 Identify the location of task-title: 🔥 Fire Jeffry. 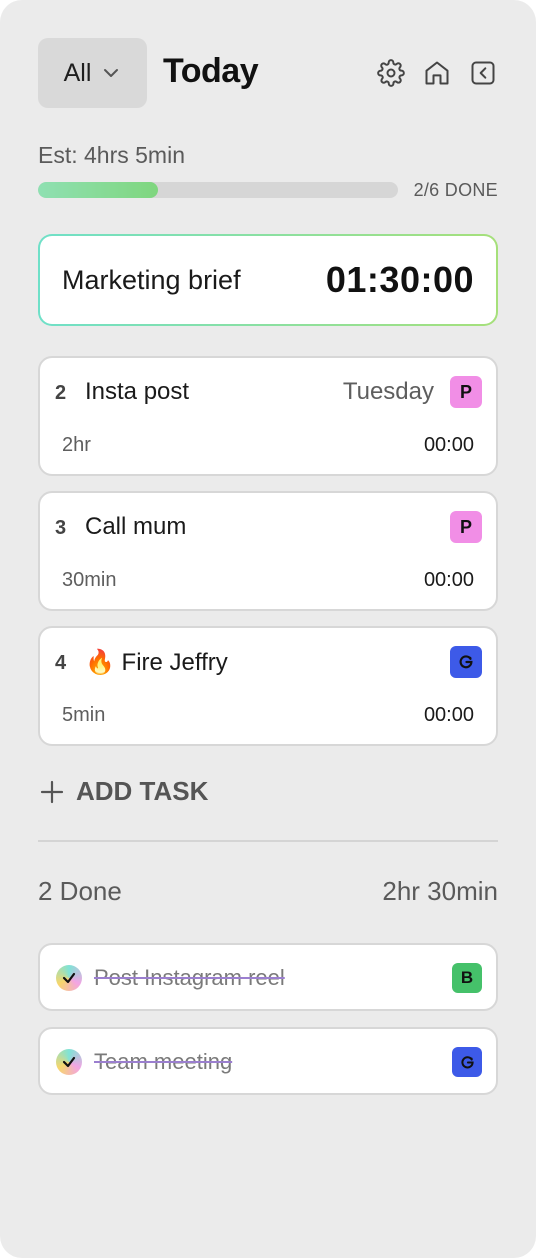
(156, 662).